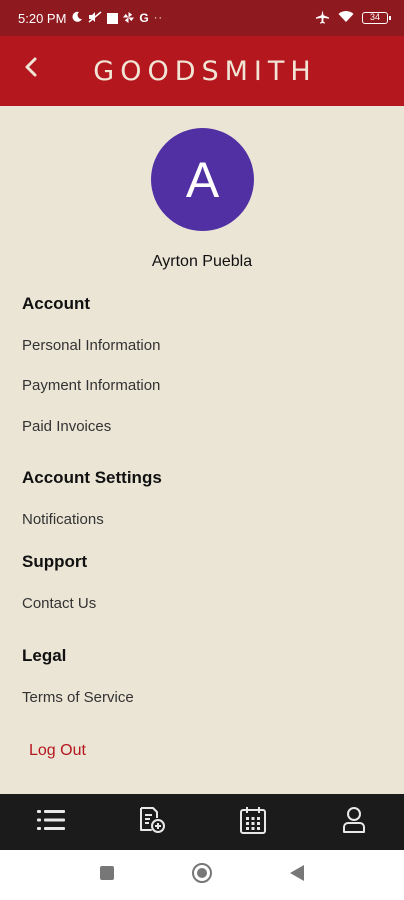  Describe the element at coordinates (91, 385) in the screenshot. I see `menu-item-payment-information: Payment Information` at that location.